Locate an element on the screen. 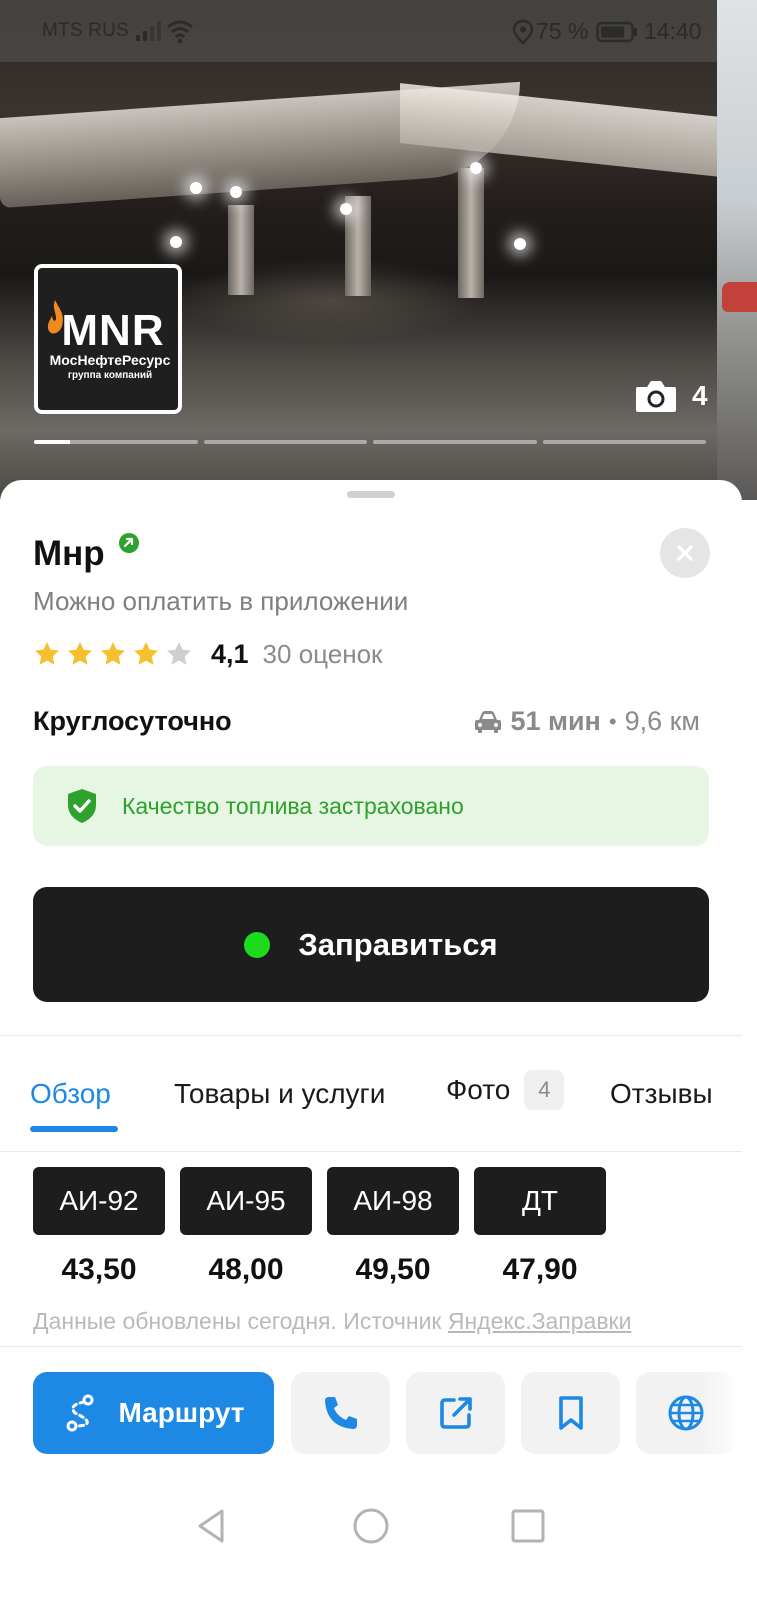 This screenshot has width=757, height=1600. fuel-price-item: АИ-98 49,50 is located at coordinates (393, 1227).